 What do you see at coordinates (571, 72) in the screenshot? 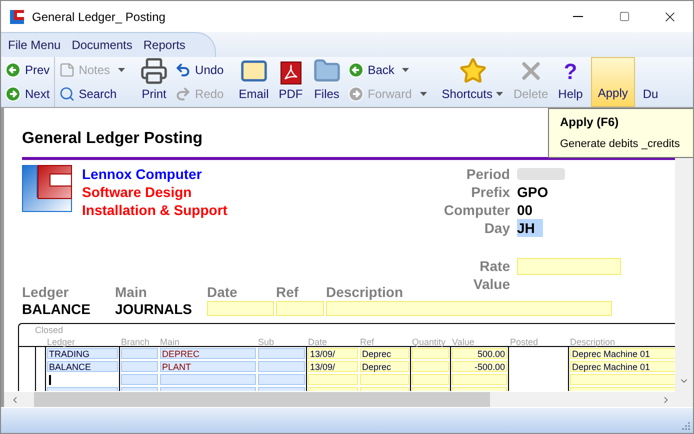
I see `help-icon: ?` at bounding box center [571, 72].